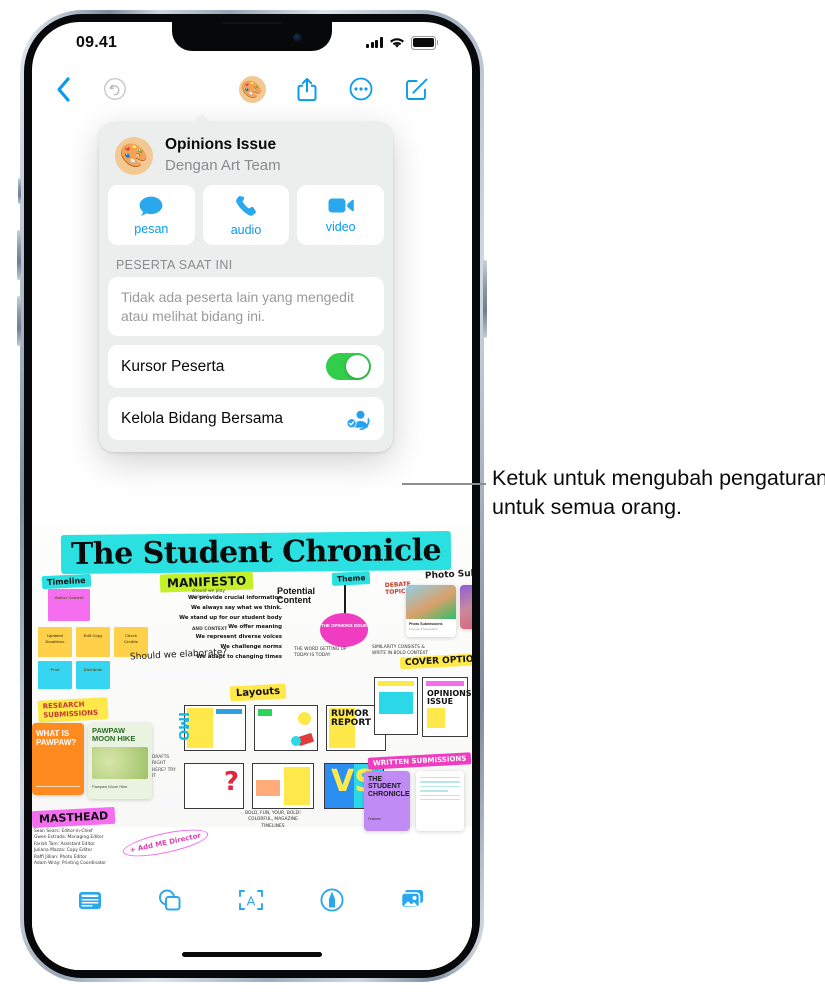  Describe the element at coordinates (246, 229) in the screenshot. I see `audio-action-label: audio` at that location.